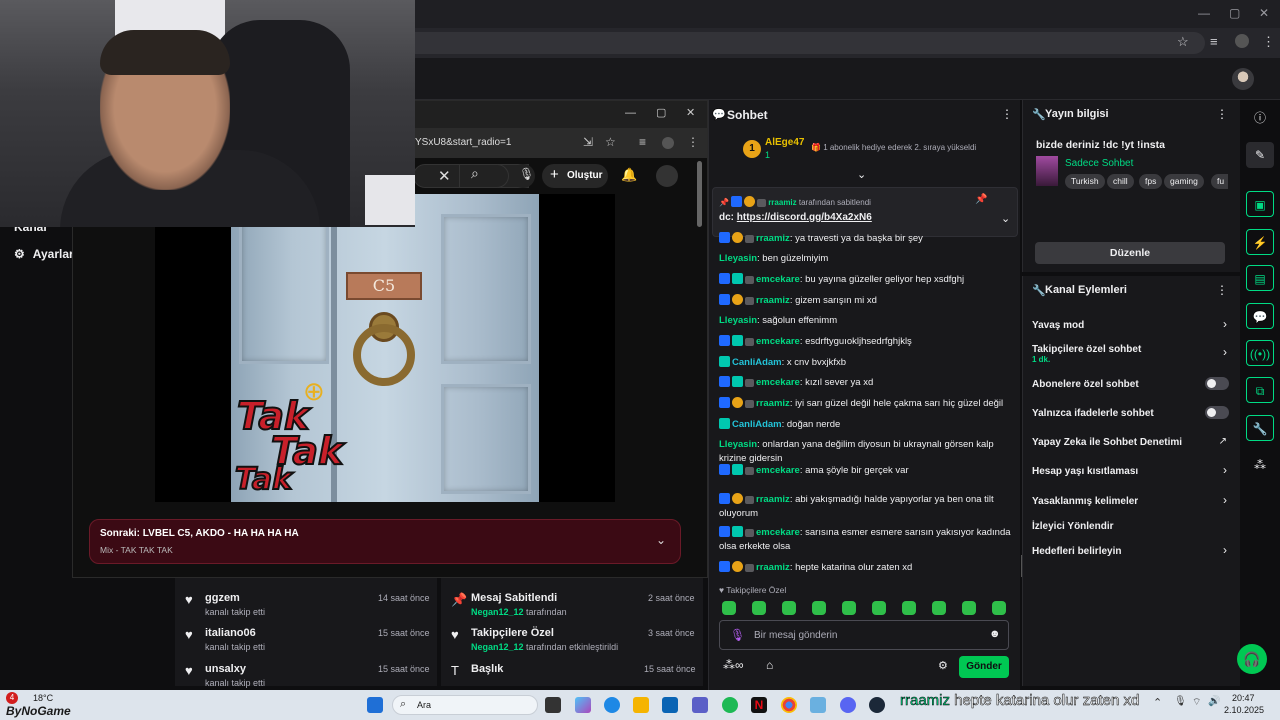  I want to click on youtube-avatar, so click(667, 176).